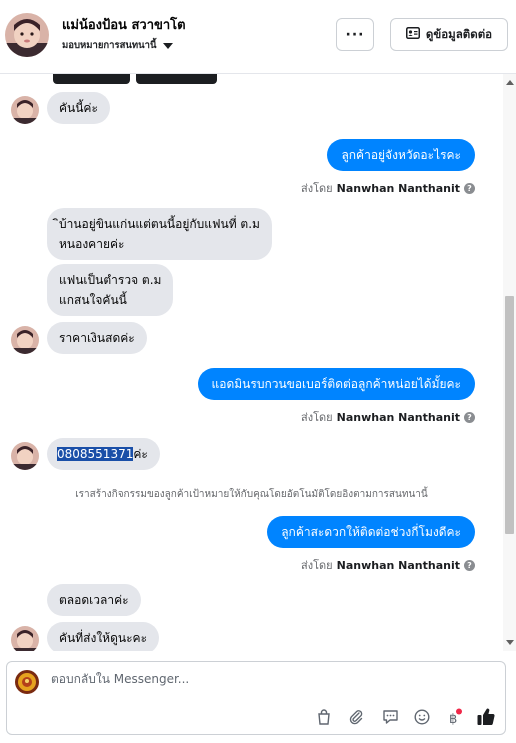  What do you see at coordinates (459, 33) in the screenshot?
I see `view-contact-info-label: ดูข้อมูลติดต่อ` at bounding box center [459, 33].